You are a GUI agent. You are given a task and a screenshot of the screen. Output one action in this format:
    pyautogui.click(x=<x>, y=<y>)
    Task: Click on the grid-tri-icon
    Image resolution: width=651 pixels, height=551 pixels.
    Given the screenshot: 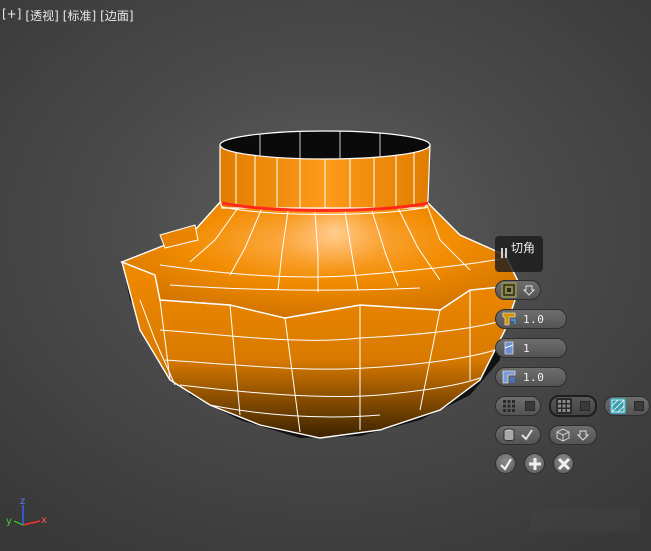 What is the action you would take?
    pyautogui.click(x=618, y=406)
    